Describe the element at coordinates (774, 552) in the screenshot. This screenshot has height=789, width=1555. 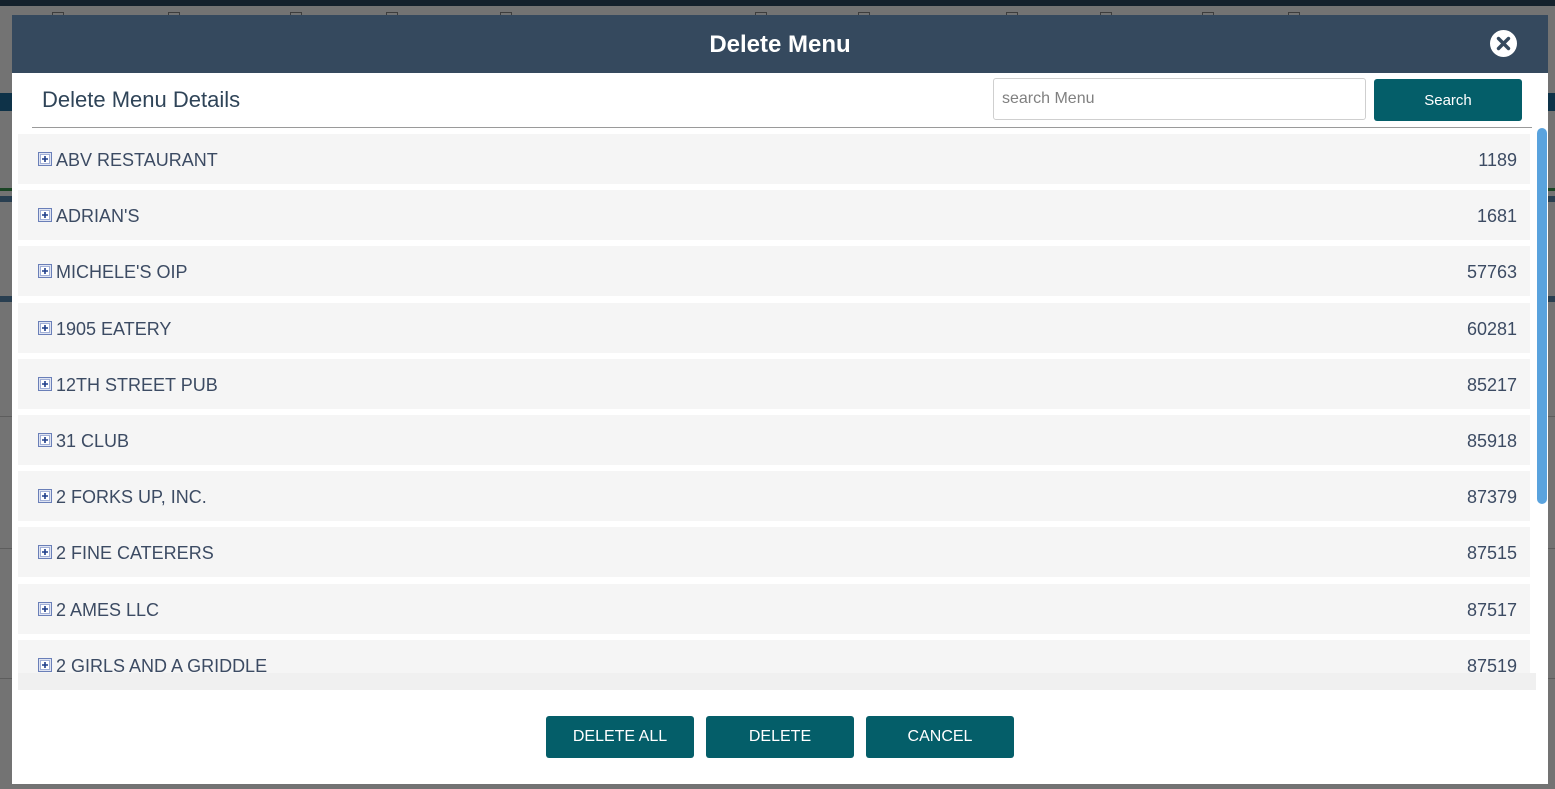
I see `list-item: 2 FINE CATERERS 87515` at that location.